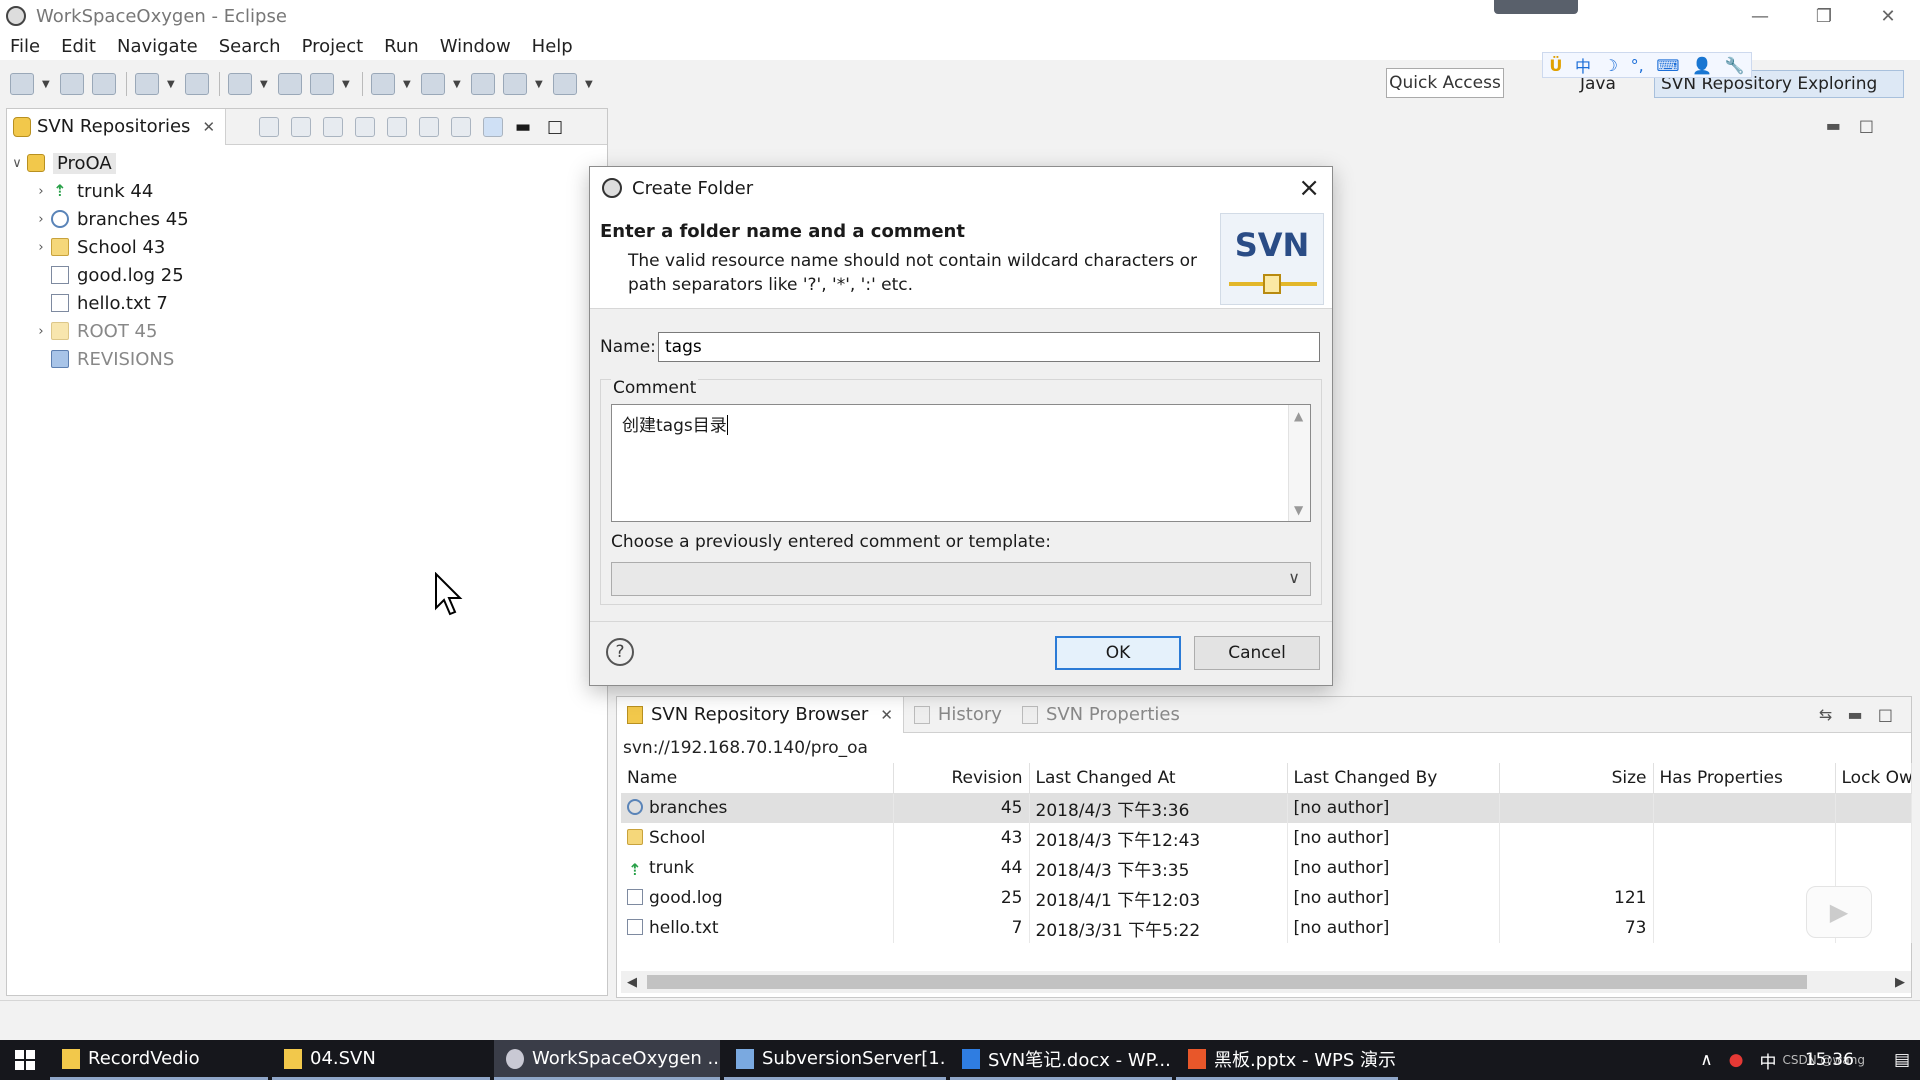 The image size is (1920, 1080). What do you see at coordinates (525, 127) in the screenshot?
I see `minimize-view-icon: ▬` at bounding box center [525, 127].